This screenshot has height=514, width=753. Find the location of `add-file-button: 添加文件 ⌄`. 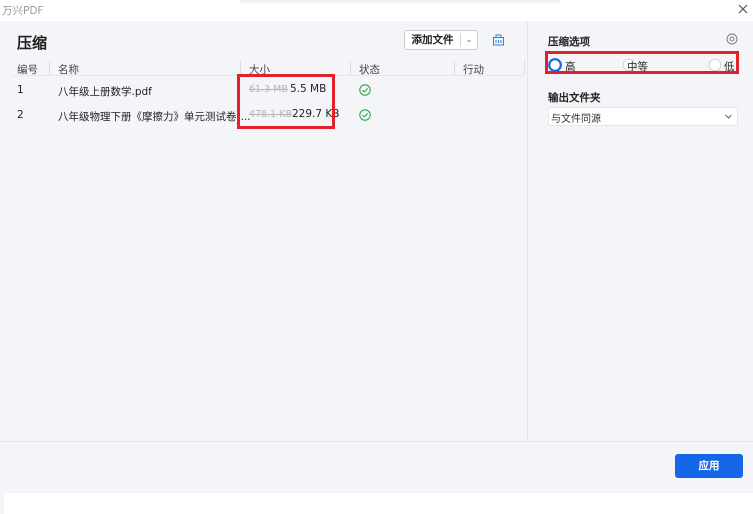

add-file-button: 添加文件 ⌄ is located at coordinates (441, 40).